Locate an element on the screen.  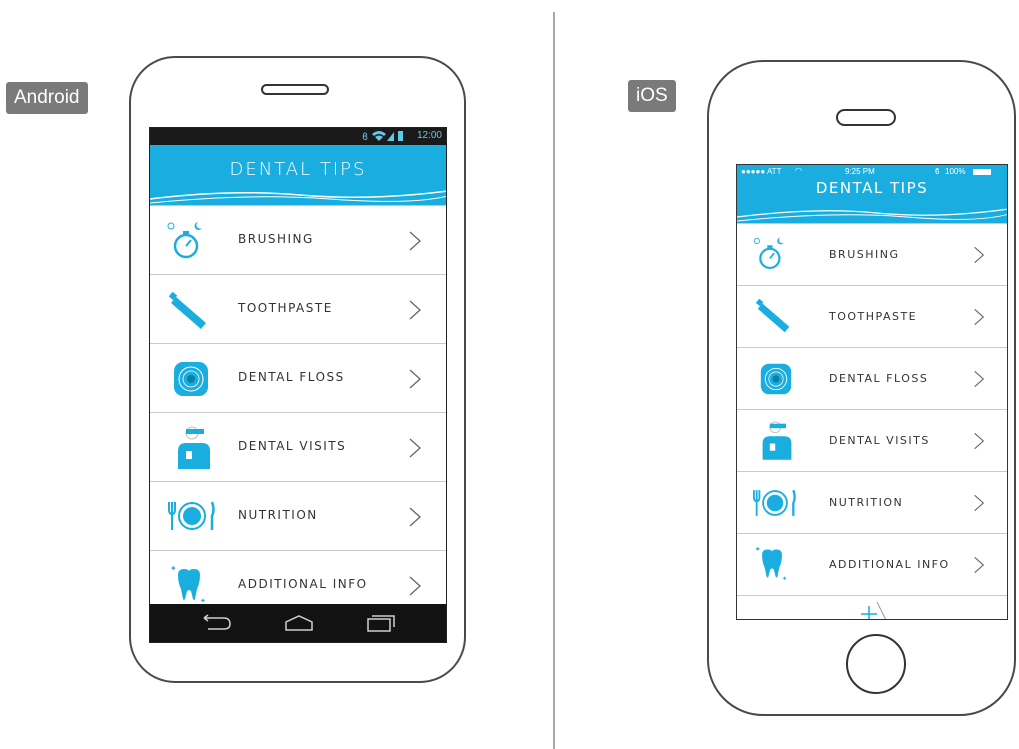
list-overflow-peek is located at coordinates (872, 607).